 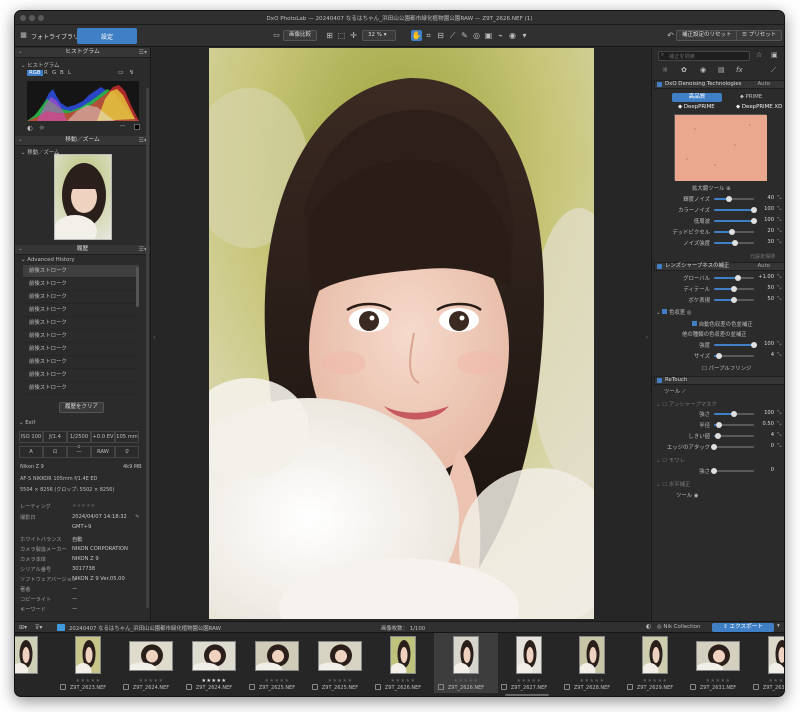 What do you see at coordinates (659, 266) in the screenshot?
I see `lens-sharpness-checkbox` at bounding box center [659, 266].